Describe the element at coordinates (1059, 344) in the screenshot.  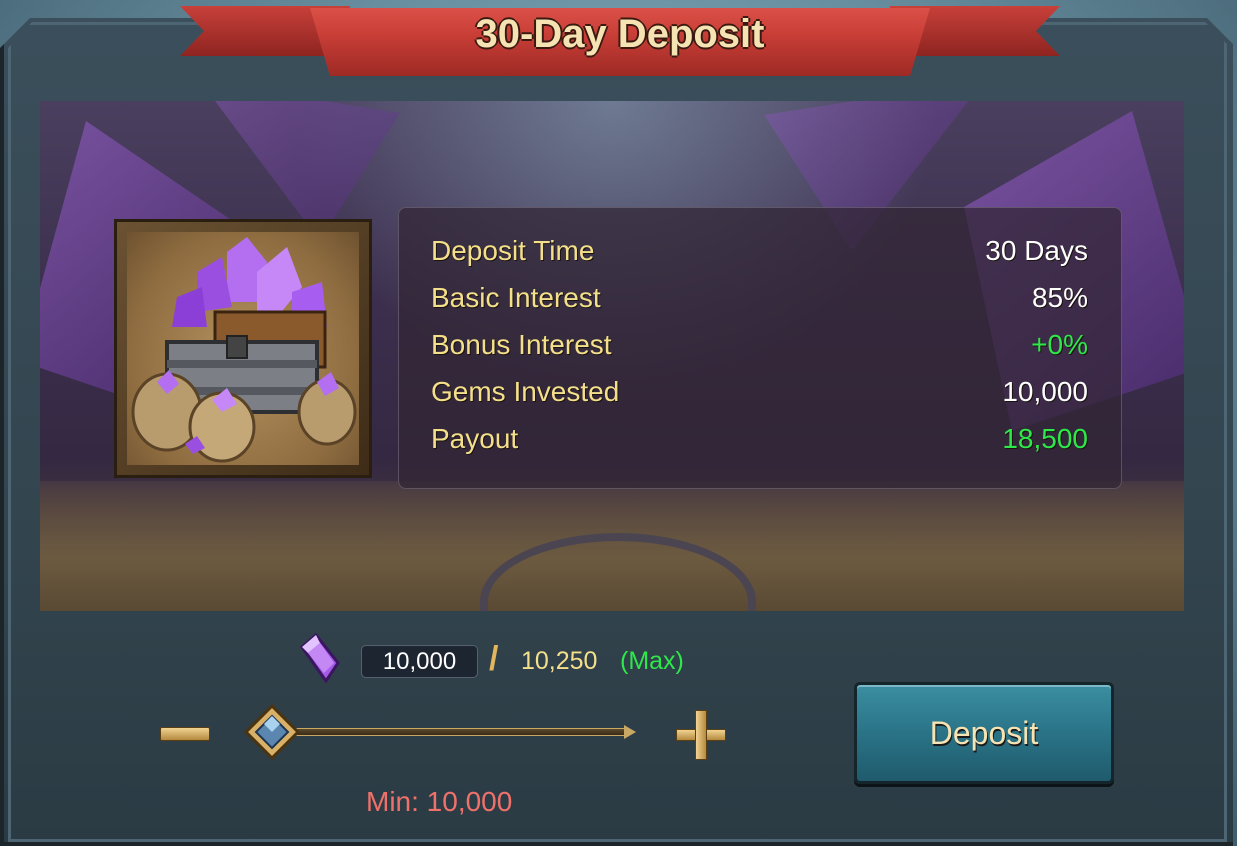
I see `stat-value: +0%` at that location.